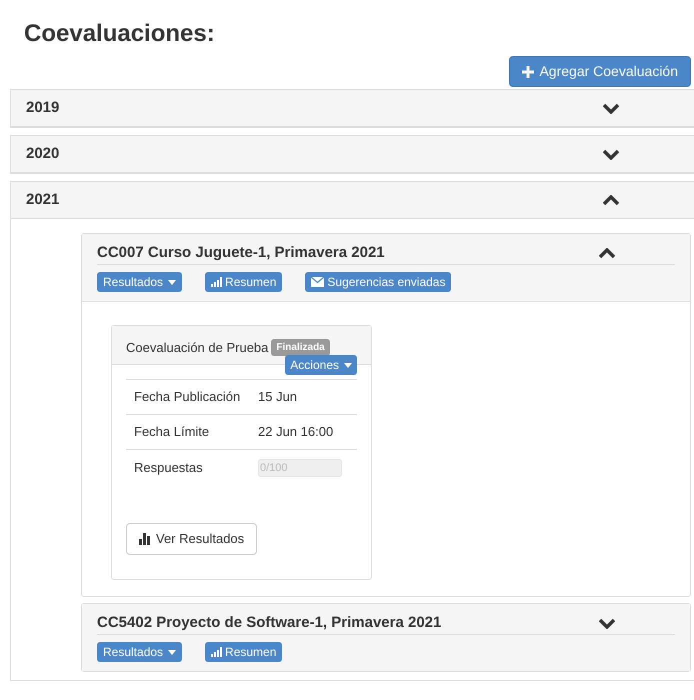  I want to click on page-title: Coevaluaciones:, so click(119, 33).